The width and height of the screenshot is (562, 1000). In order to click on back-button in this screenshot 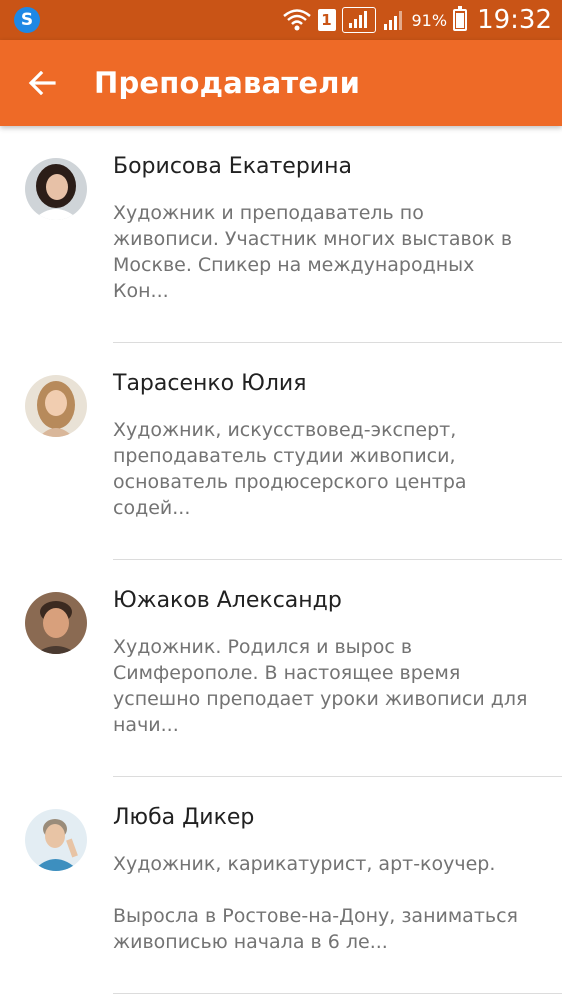, I will do `click(42, 83)`.